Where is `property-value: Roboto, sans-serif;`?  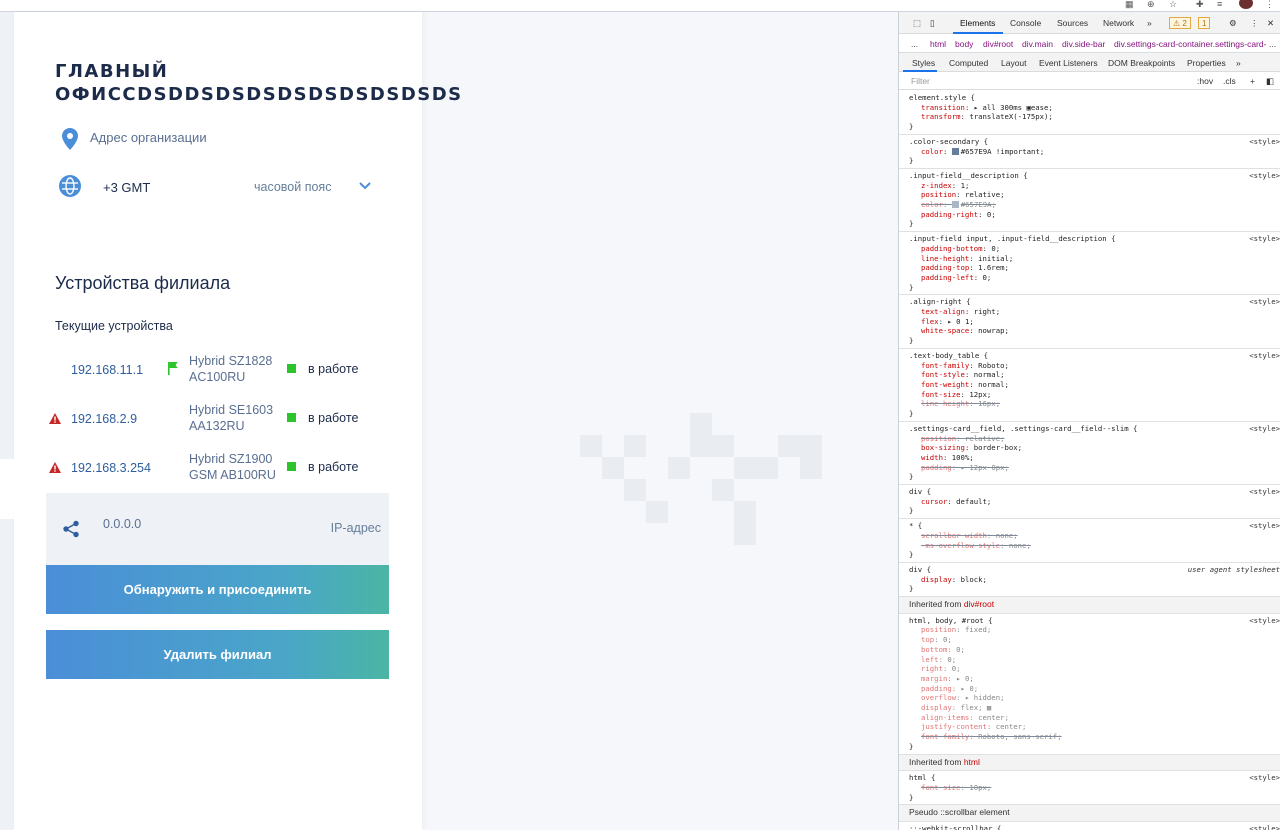
property-value: Roboto, sans-serif; is located at coordinates (1019, 736).